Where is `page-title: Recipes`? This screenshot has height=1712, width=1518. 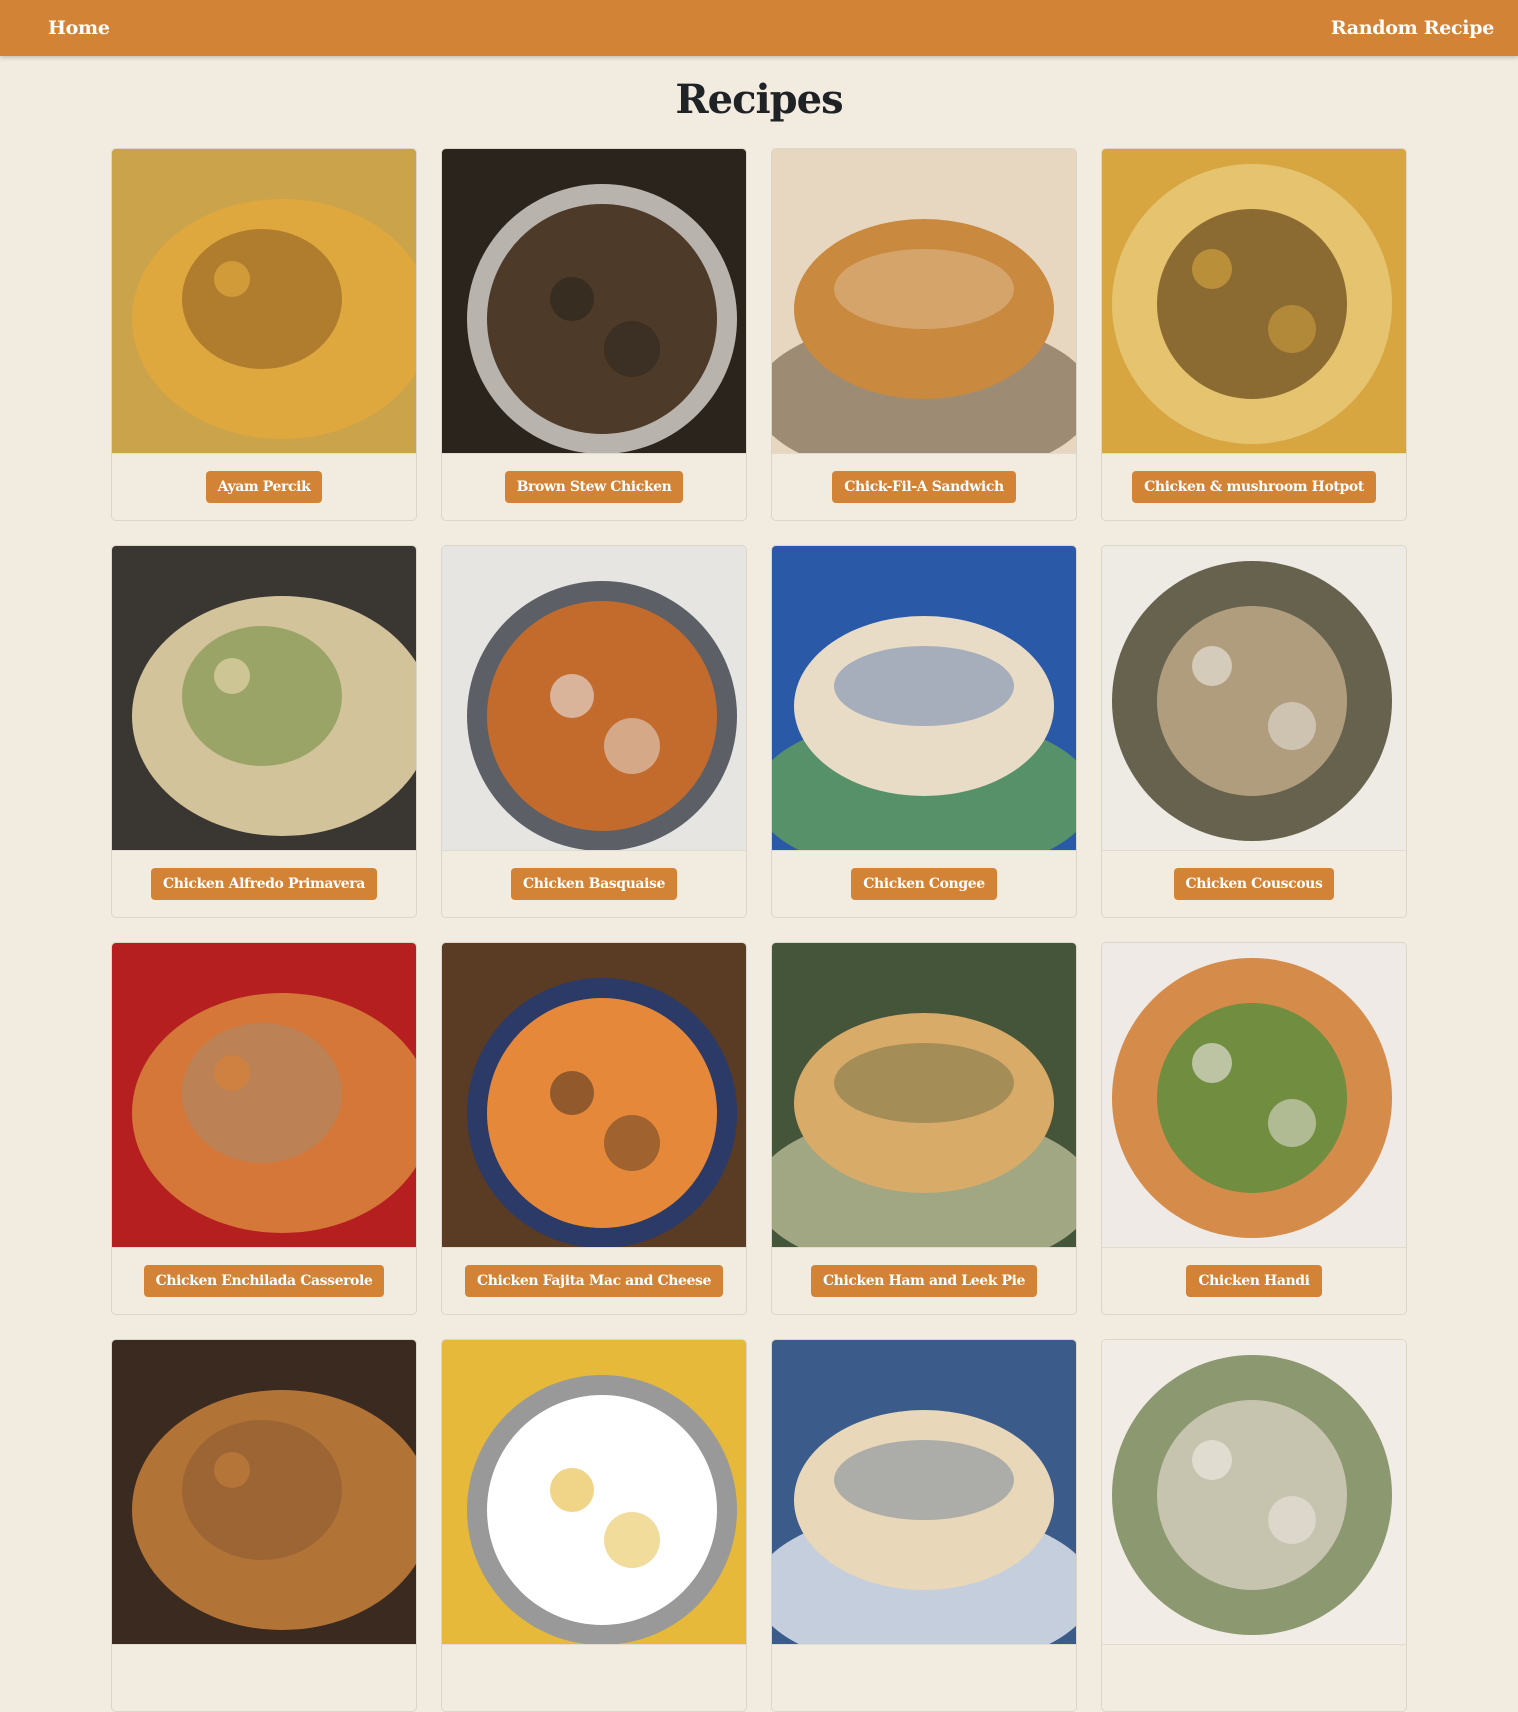
page-title: Recipes is located at coordinates (759, 99).